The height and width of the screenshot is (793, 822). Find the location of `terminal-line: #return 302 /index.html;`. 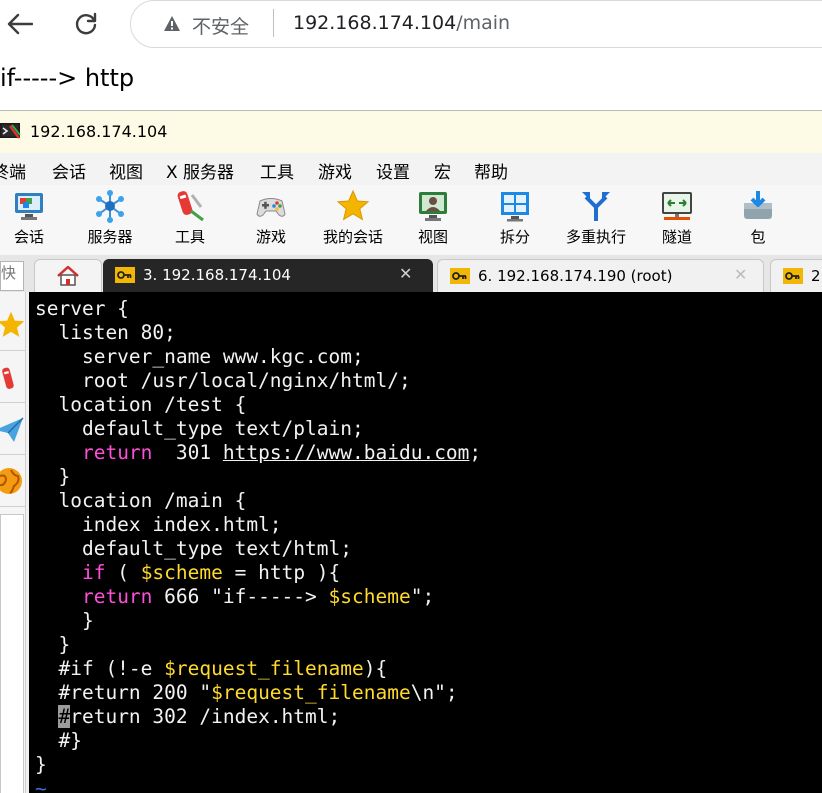

terminal-line: #return 302 /index.html; is located at coordinates (199, 716).